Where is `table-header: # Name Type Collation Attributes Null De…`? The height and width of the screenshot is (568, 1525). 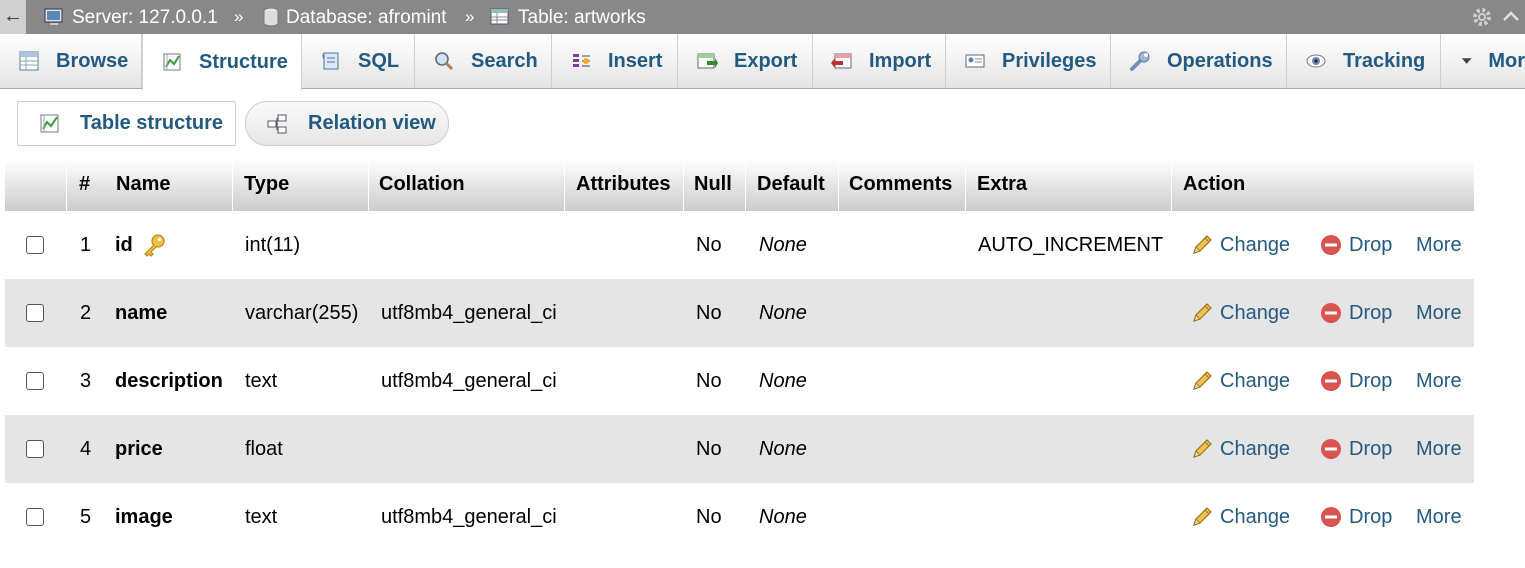
table-header: # Name Type Collation Attributes Null De… is located at coordinates (739, 185).